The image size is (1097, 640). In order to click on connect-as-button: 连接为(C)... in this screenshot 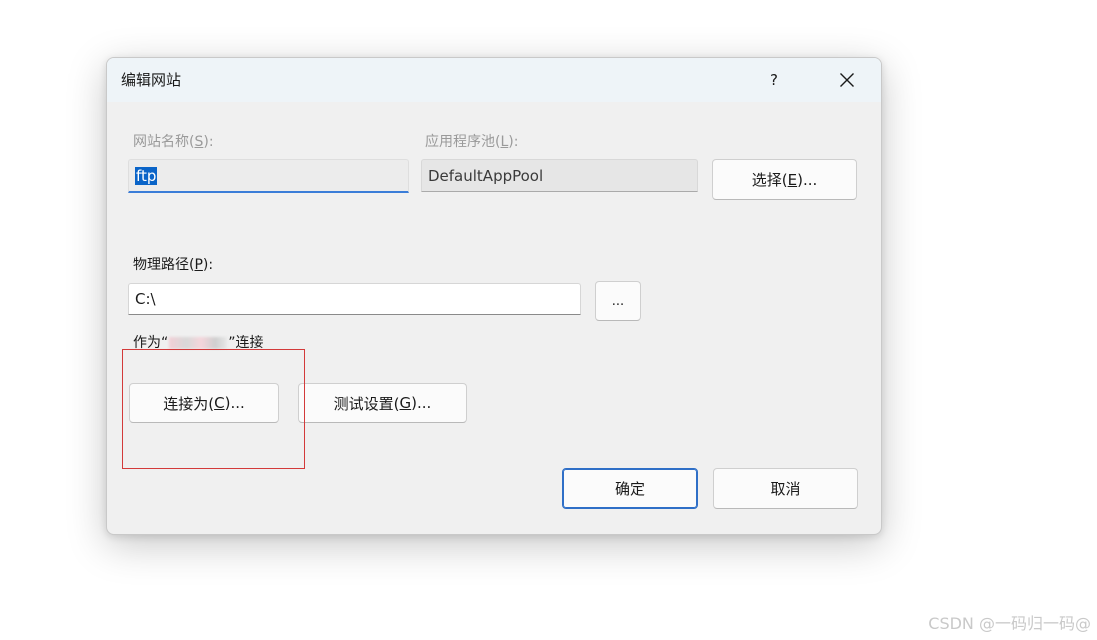, I will do `click(204, 403)`.